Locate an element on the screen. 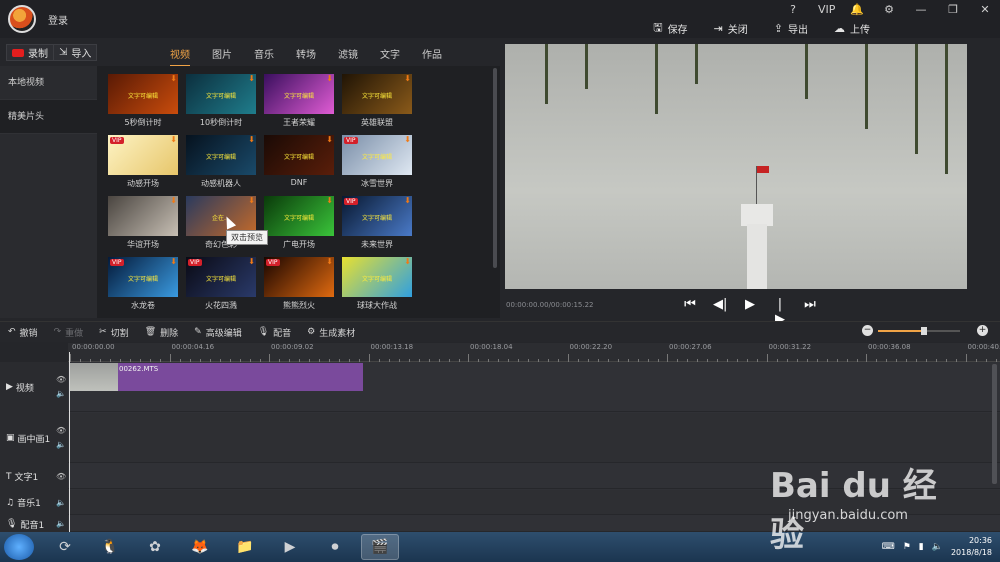  tab-5: 文字 is located at coordinates (390, 56).